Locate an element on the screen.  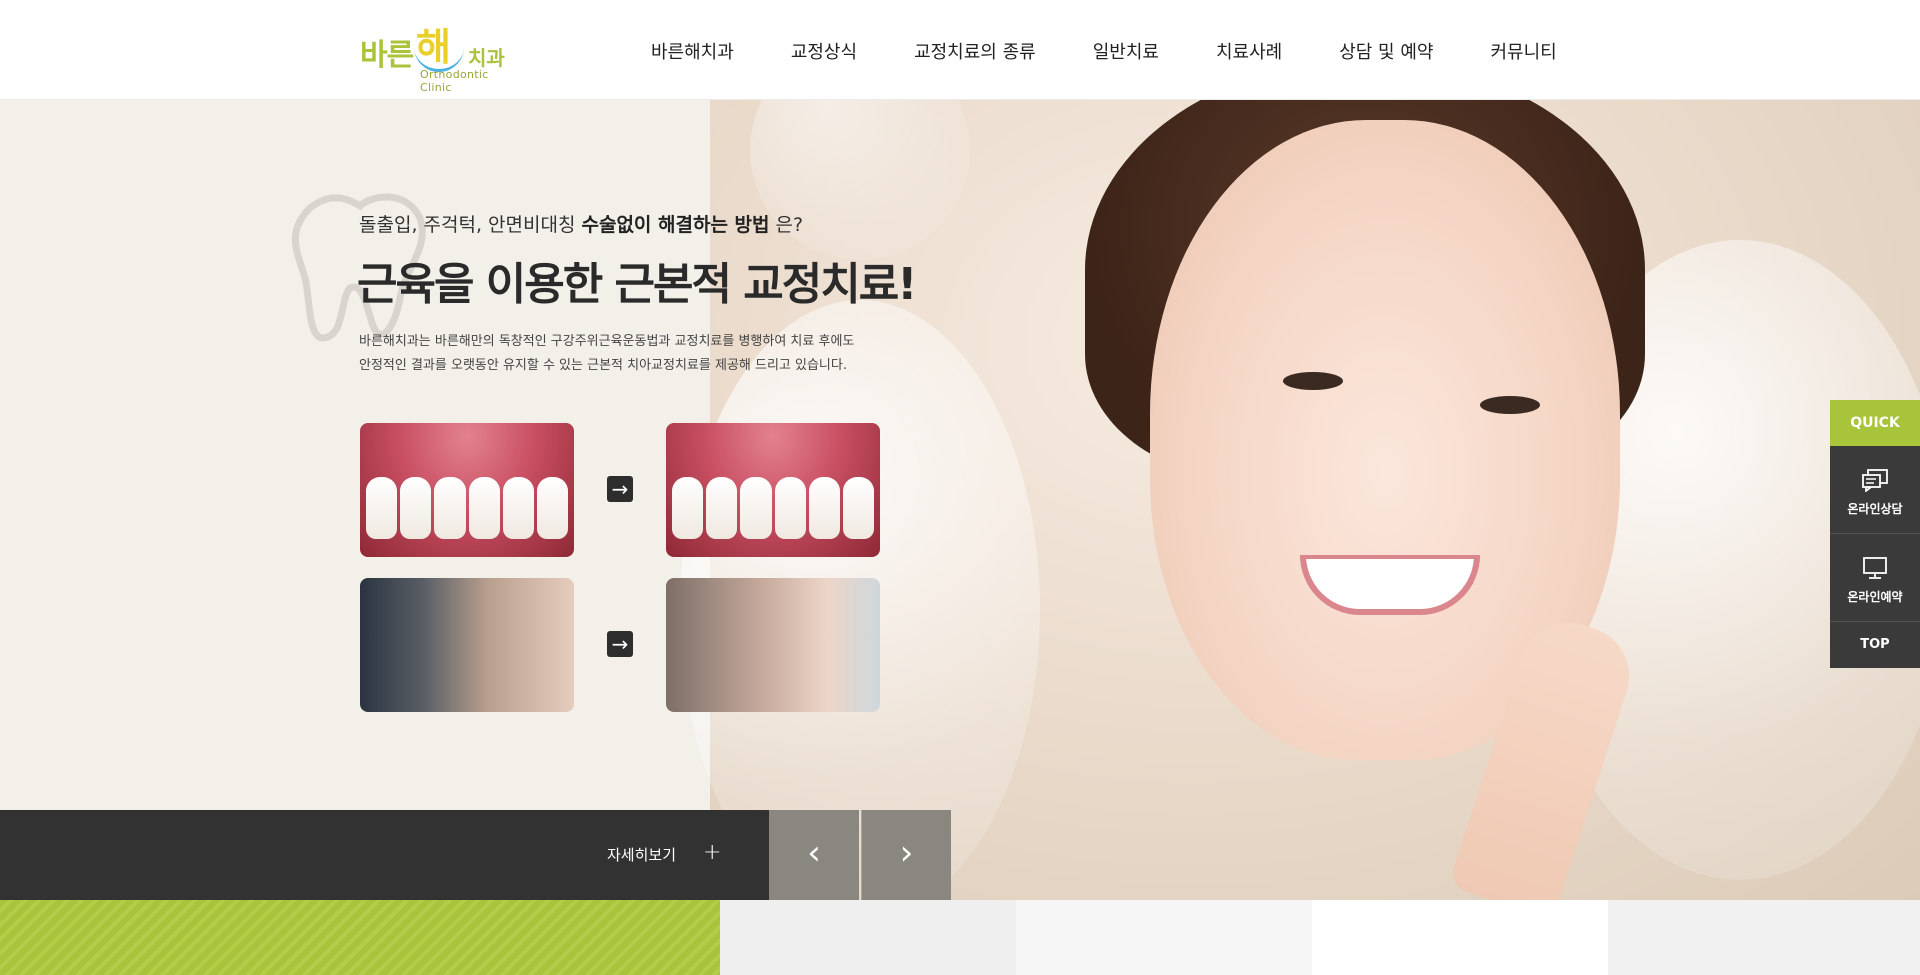
chat-icon is located at coordinates (1875, 480).